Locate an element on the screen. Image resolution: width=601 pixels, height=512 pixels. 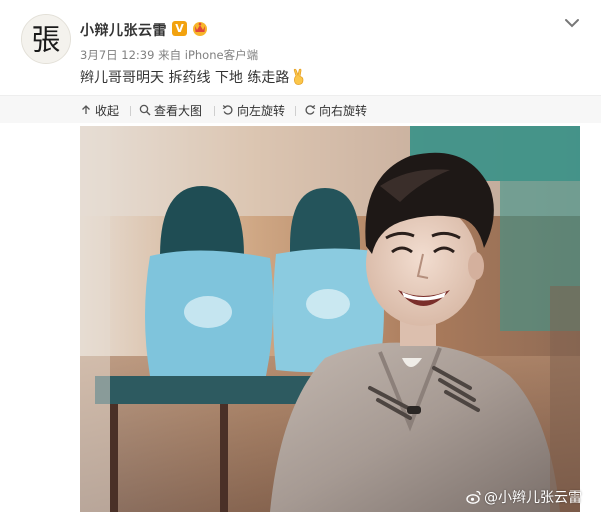
avatar: 張 is located at coordinates (46, 39).